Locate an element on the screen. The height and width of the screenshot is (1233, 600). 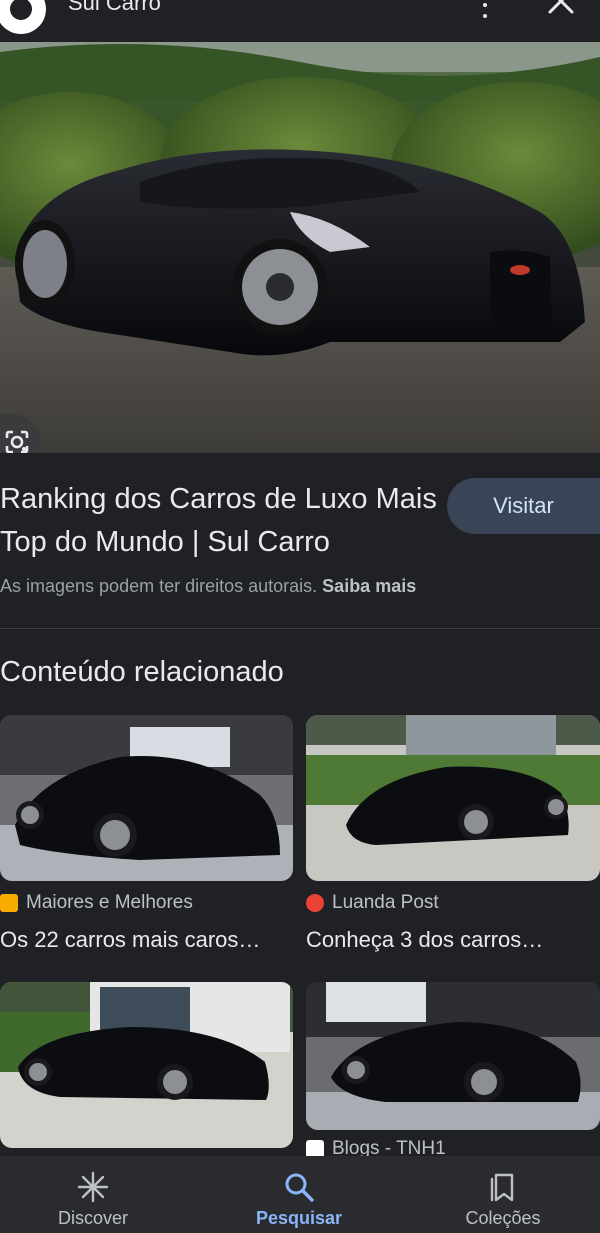
nav-label: Pesquisar is located at coordinates (299, 1218).